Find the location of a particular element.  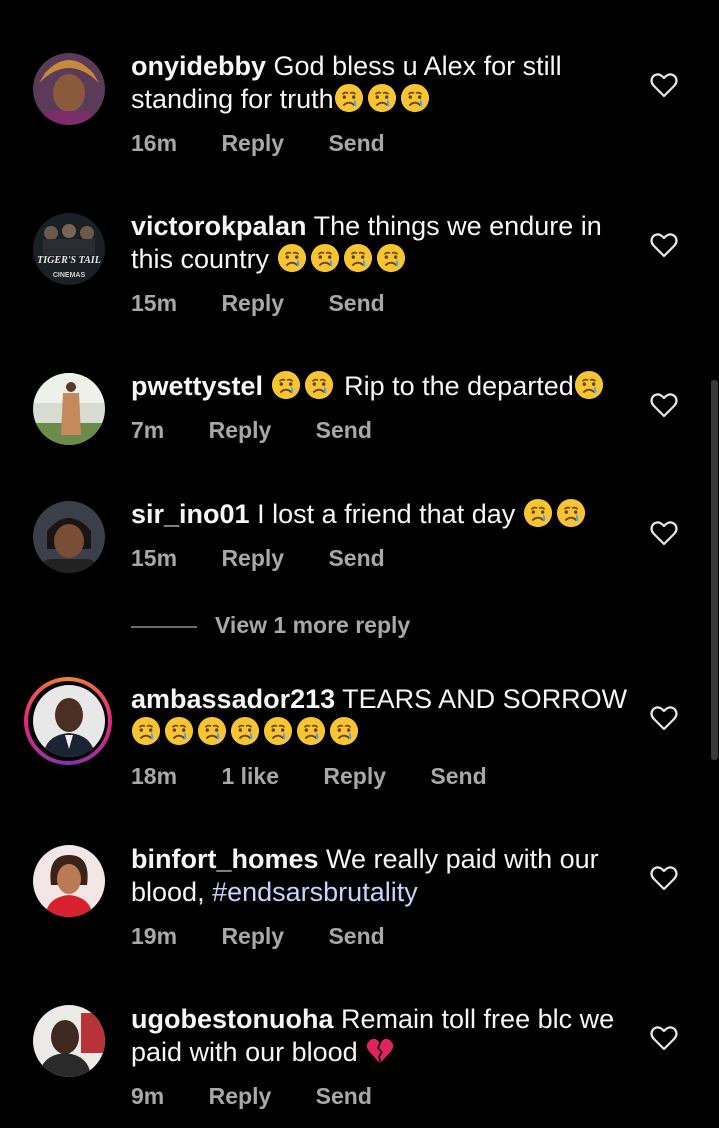

comment-body: Rip to the departed is located at coordinates (459, 386).